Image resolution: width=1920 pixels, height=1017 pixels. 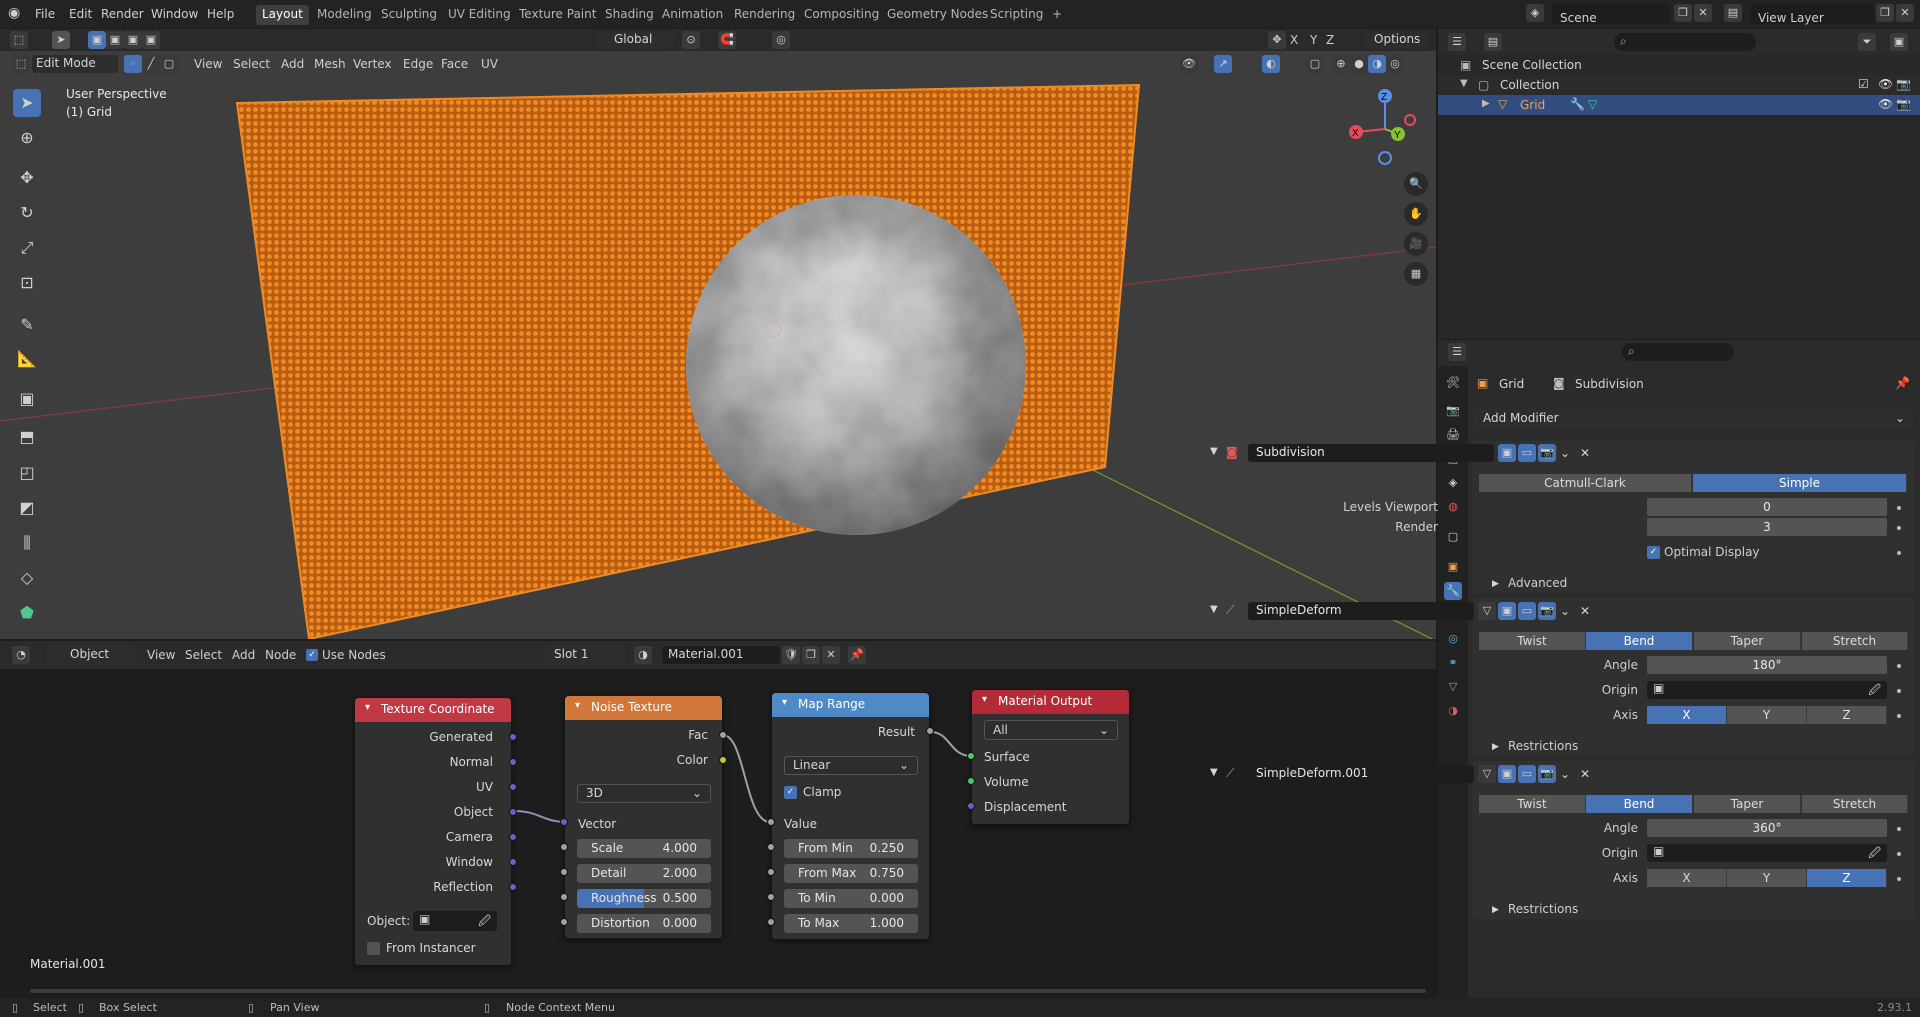 I want to click on transform-orientation-dropdown: Global, so click(x=634, y=40).